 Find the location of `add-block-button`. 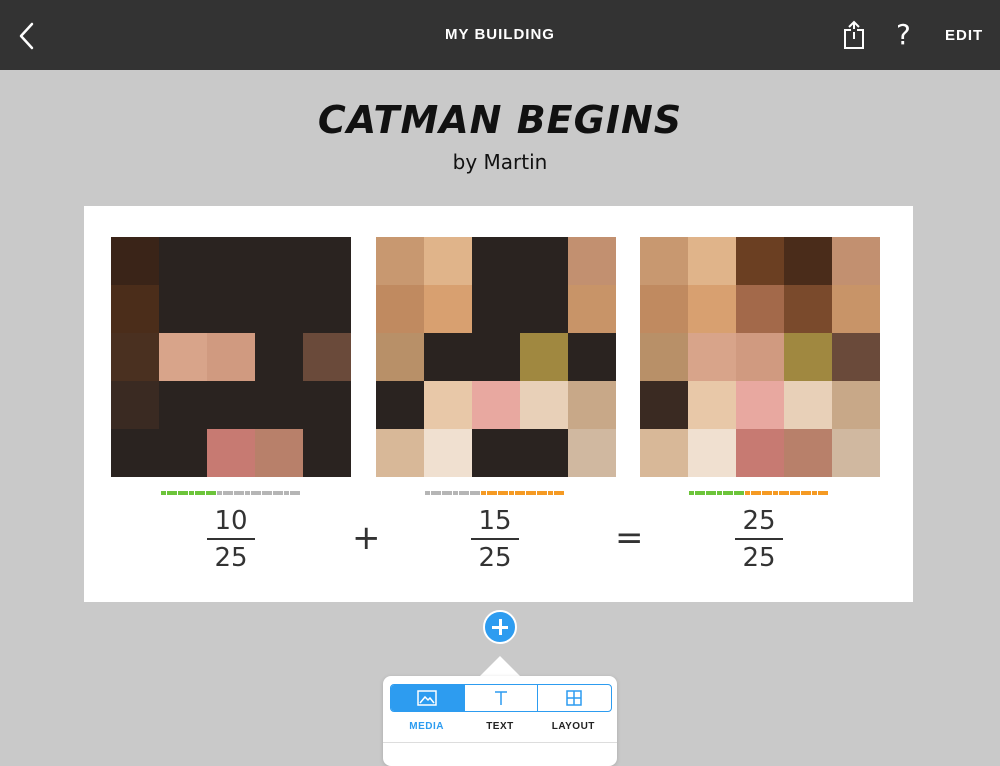

add-block-button is located at coordinates (500, 627).